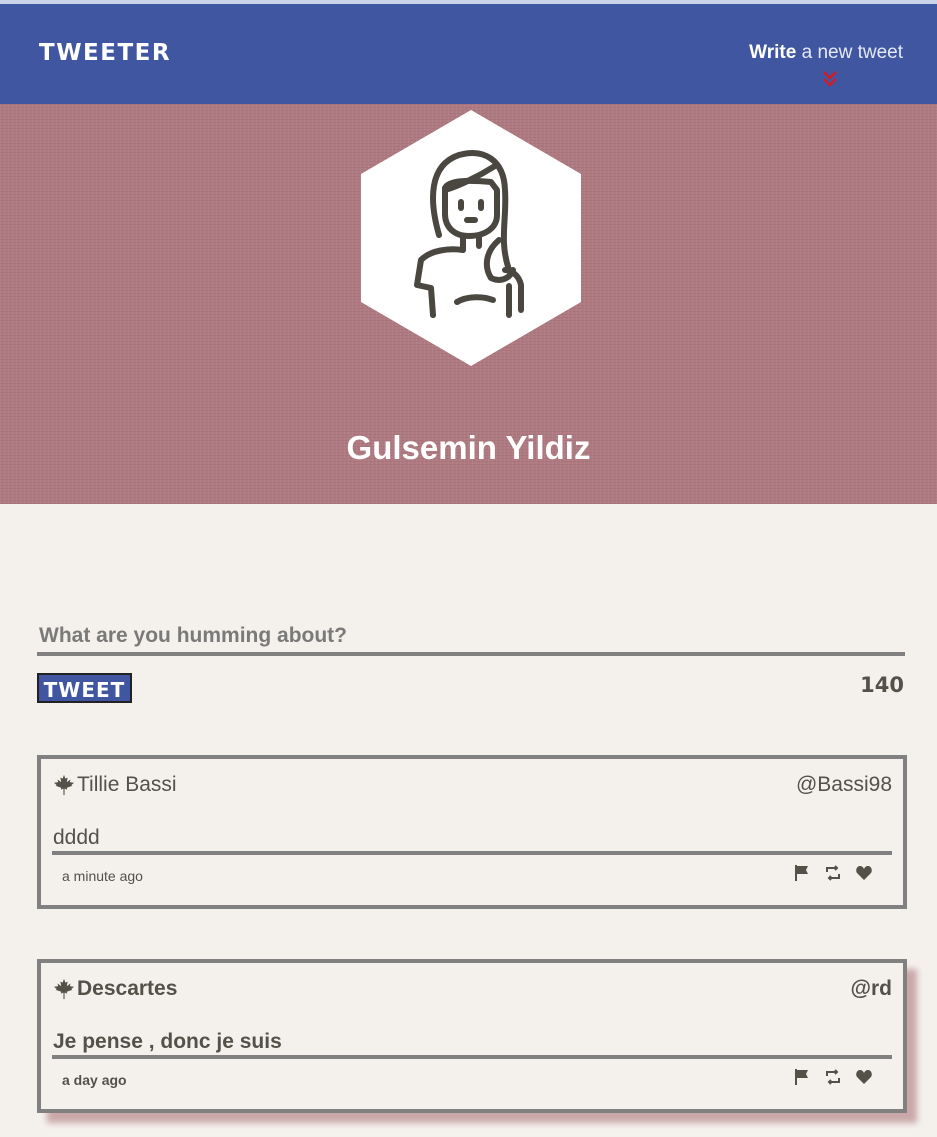 The height and width of the screenshot is (1137, 937). What do you see at coordinates (852, 52) in the screenshot?
I see `write-rest-label: a new tweet` at bounding box center [852, 52].